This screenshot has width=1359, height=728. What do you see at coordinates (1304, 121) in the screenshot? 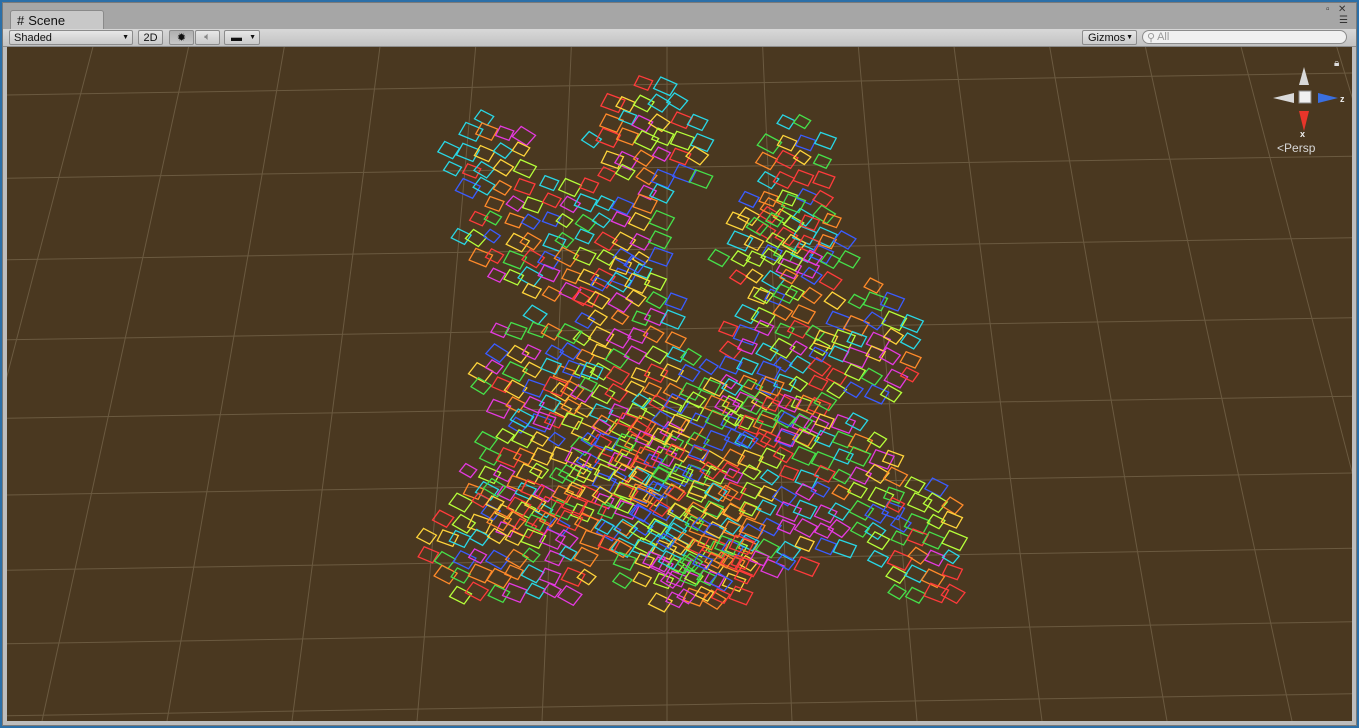
I see `gizmo-x-cone` at bounding box center [1304, 121].